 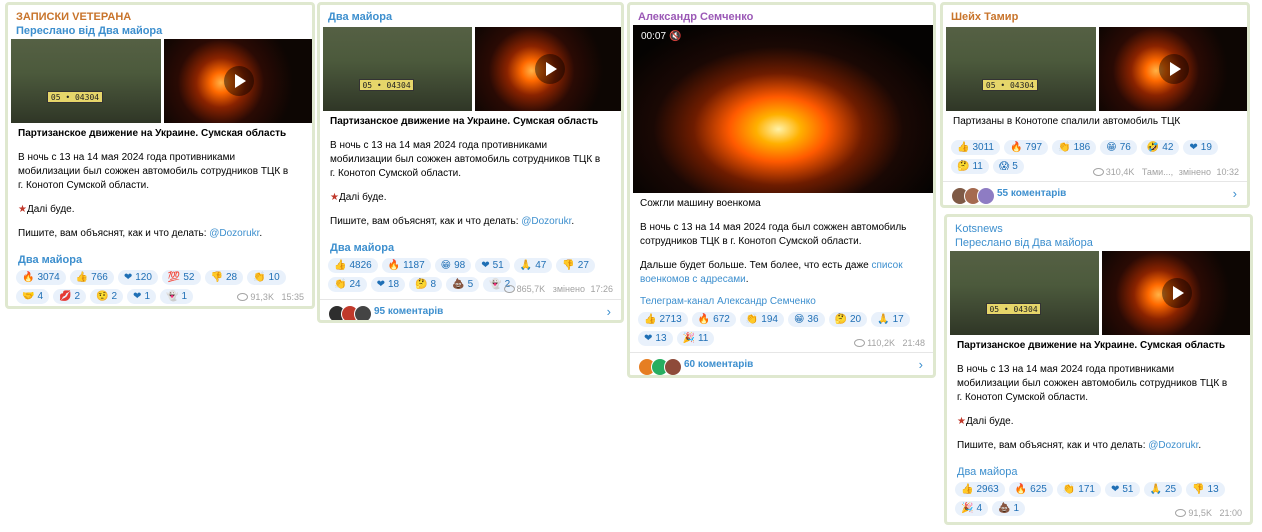 What do you see at coordinates (426, 284) in the screenshot?
I see `reaction-chip: 🤔 8` at bounding box center [426, 284].